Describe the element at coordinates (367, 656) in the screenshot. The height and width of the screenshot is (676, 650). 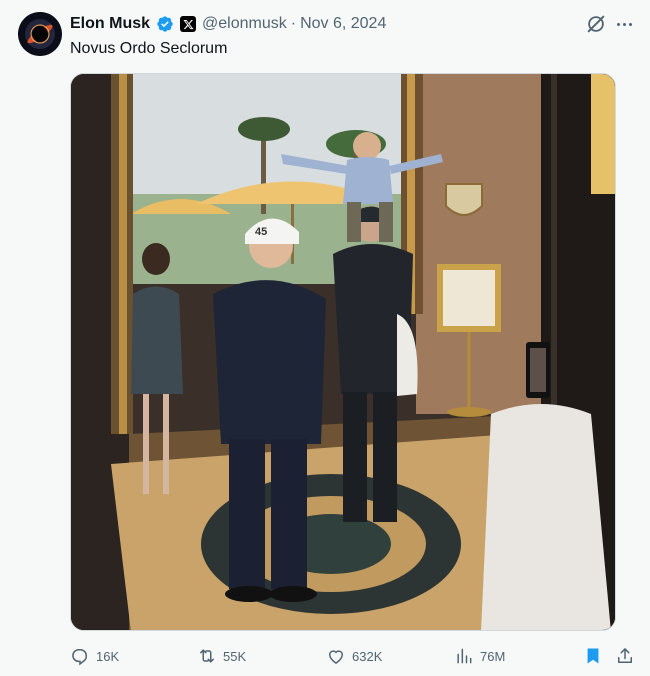
I see `like-count: 632K` at that location.